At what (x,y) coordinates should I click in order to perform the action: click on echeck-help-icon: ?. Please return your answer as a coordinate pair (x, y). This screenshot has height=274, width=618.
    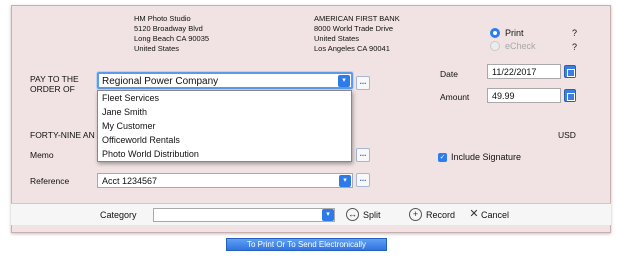
    Looking at the image, I should click on (574, 47).